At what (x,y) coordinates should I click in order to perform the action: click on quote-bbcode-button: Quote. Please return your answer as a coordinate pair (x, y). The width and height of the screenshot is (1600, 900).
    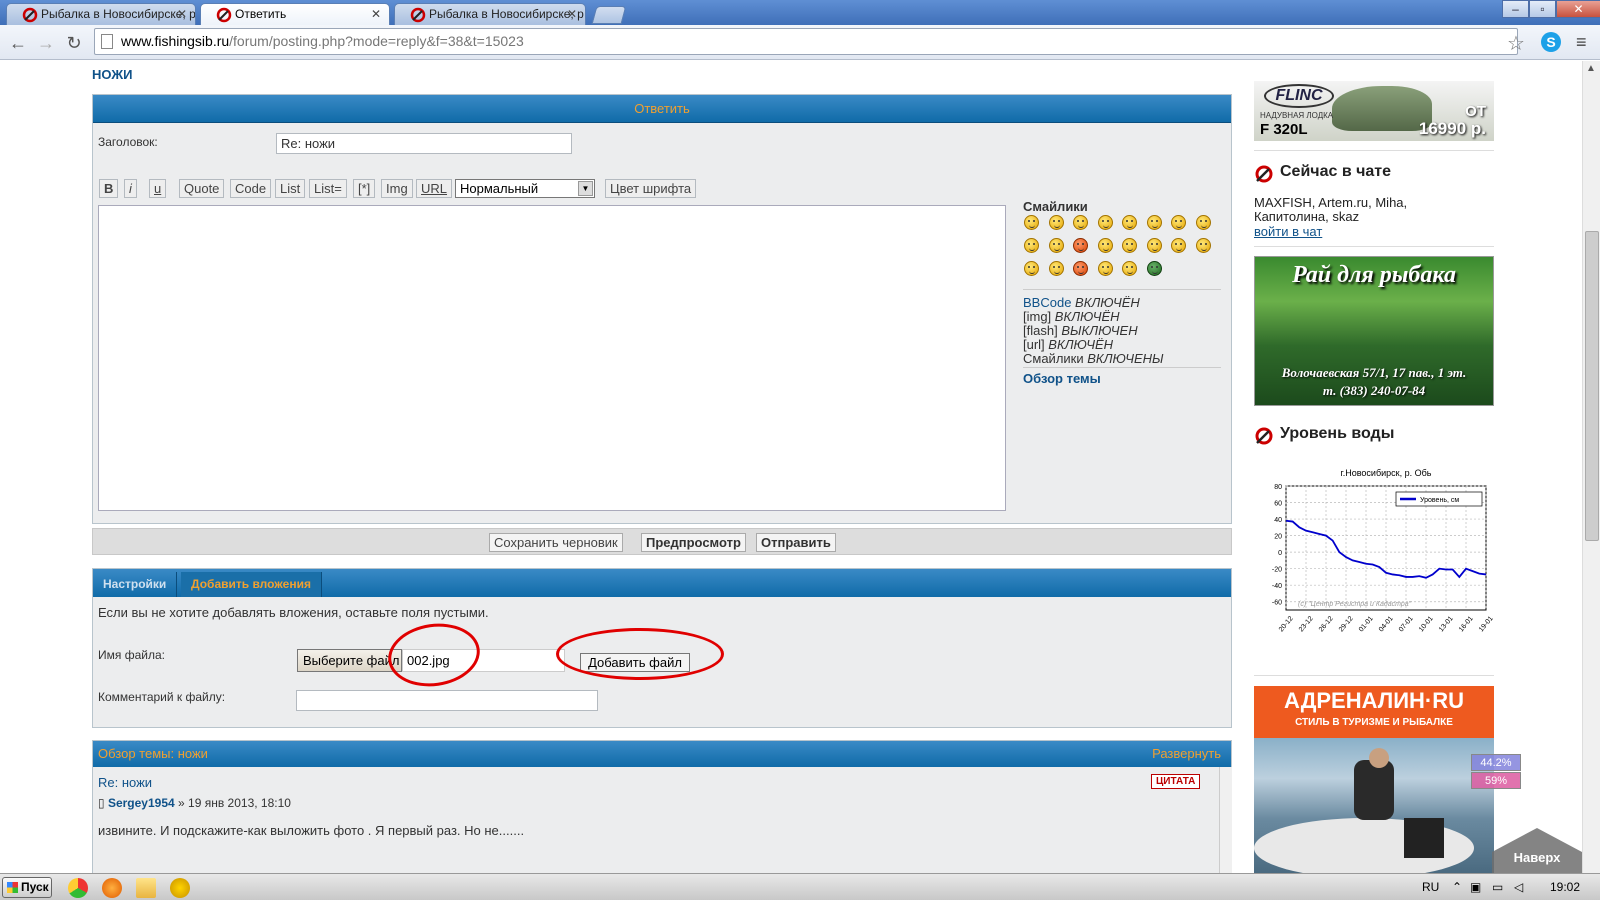
    Looking at the image, I should click on (202, 188).